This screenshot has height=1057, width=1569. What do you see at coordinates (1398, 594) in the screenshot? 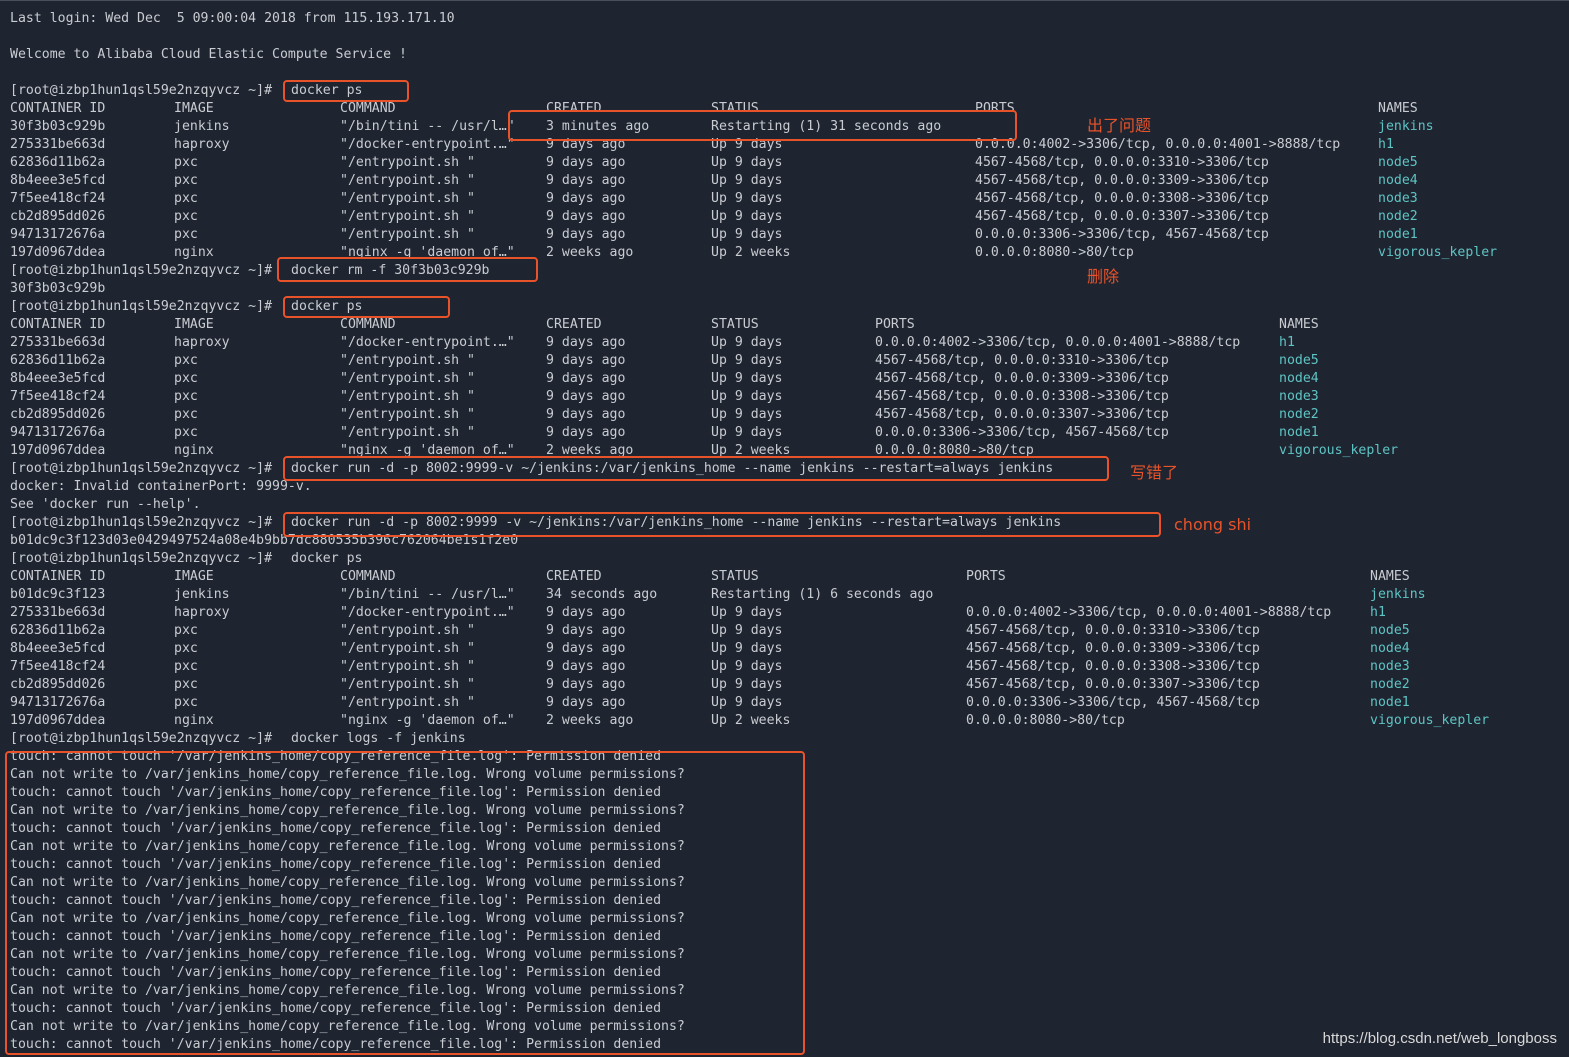
I see `cell-names: jenkins` at bounding box center [1398, 594].